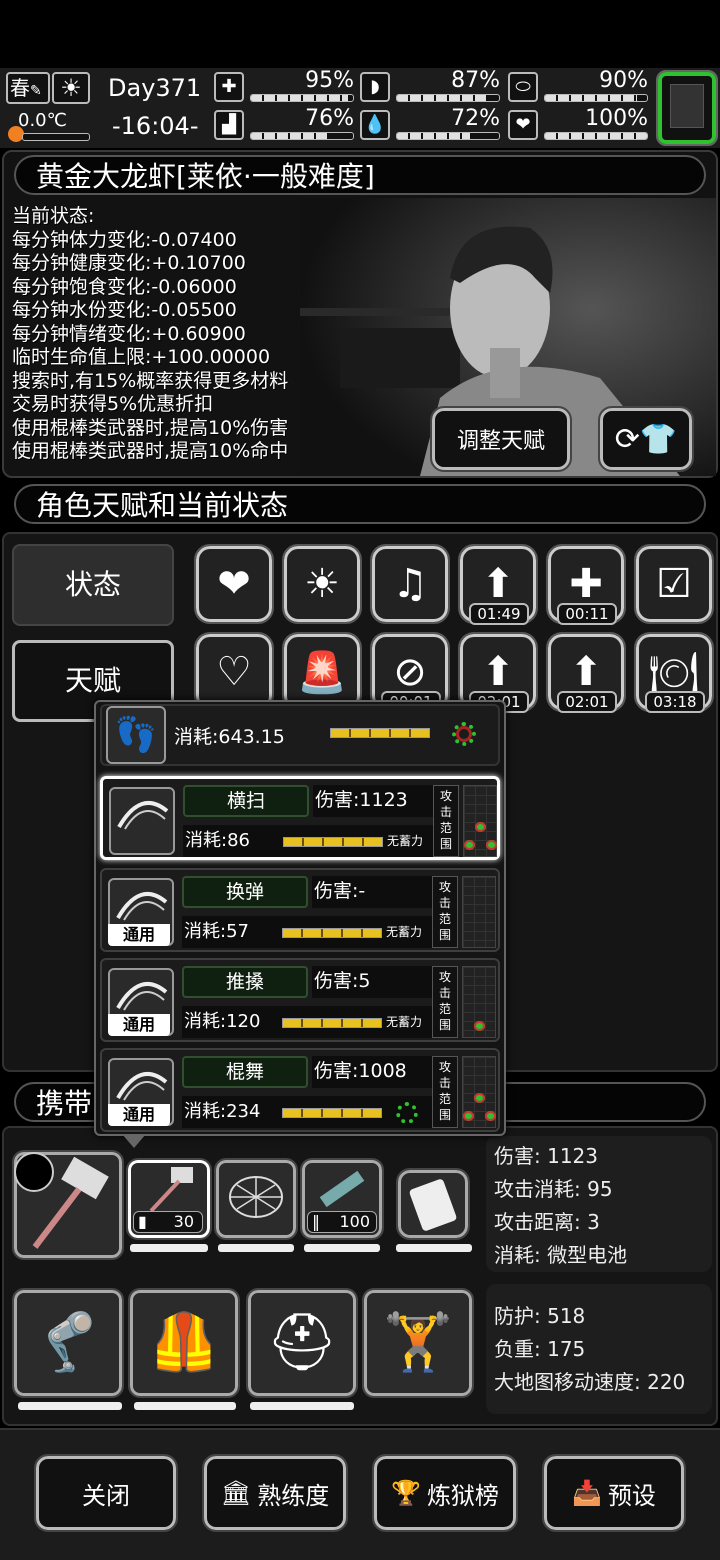 Image resolution: width=720 pixels, height=1560 pixels. I want to click on skill-row: 通用 换弹 伤害:- 消耗:57 无蓄力 攻击范围, so click(300, 910).